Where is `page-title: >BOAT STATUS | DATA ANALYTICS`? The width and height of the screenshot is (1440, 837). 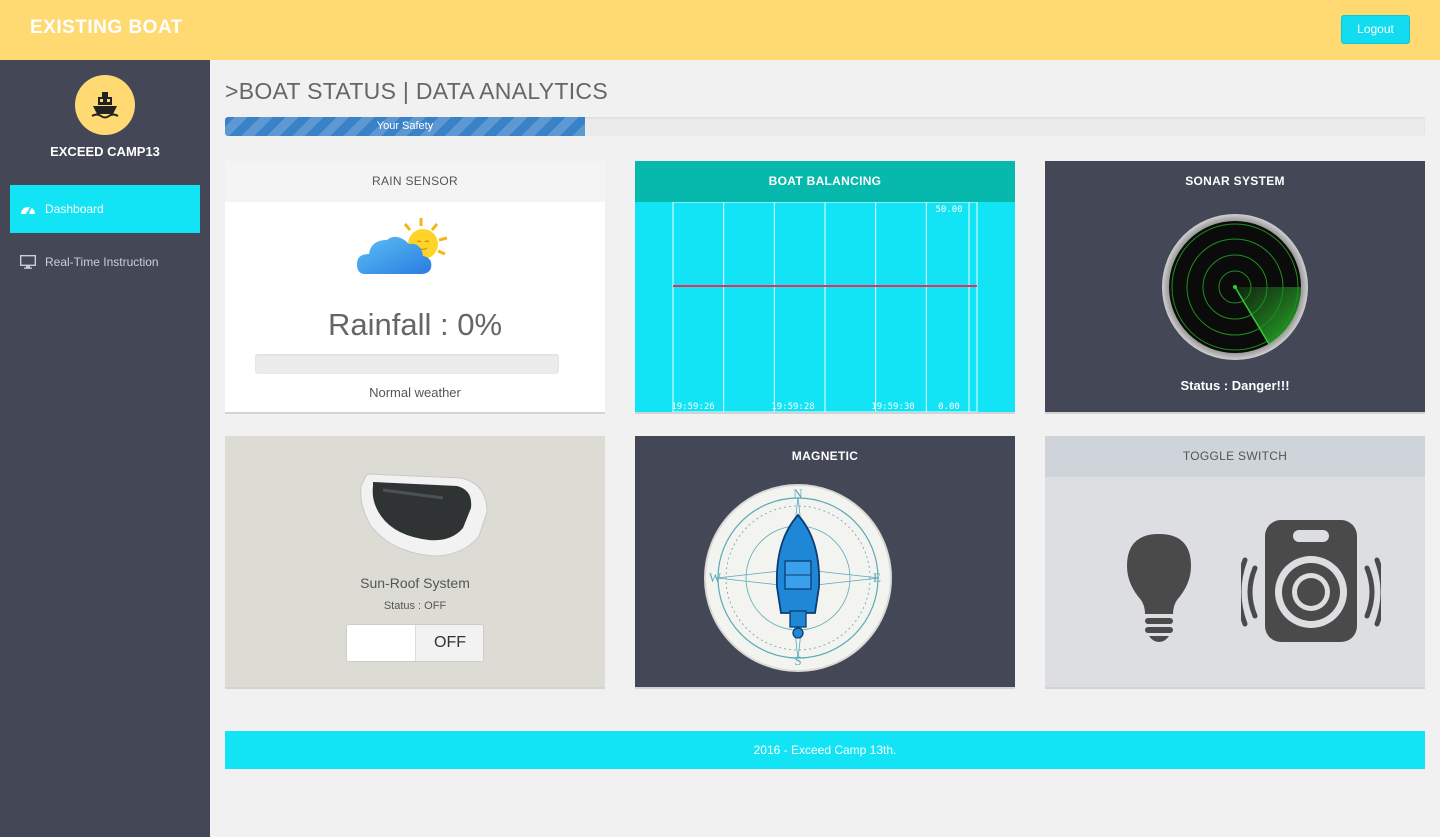 page-title: >BOAT STATUS | DATA ANALYTICS is located at coordinates (416, 91).